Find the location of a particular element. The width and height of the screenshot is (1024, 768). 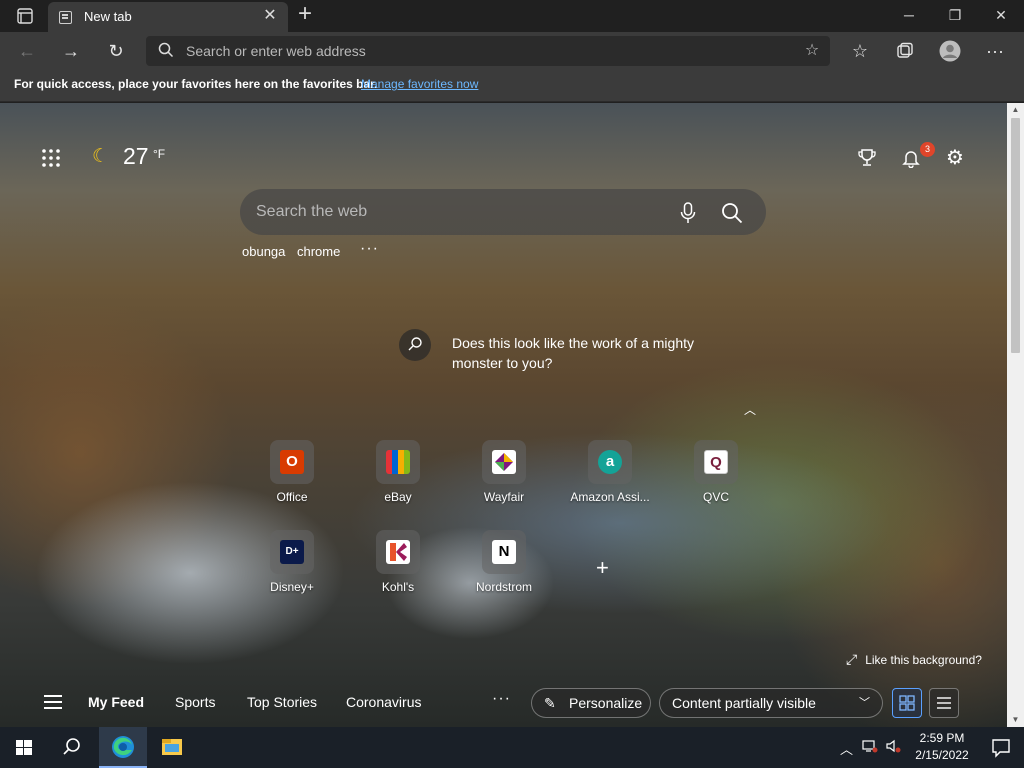

address-bar: ☆ is located at coordinates (488, 51).